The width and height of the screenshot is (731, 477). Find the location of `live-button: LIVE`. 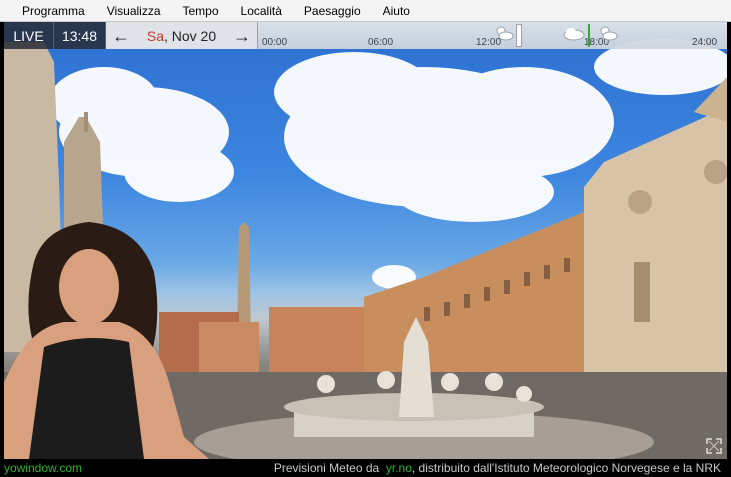

live-button: LIVE is located at coordinates (29, 35).